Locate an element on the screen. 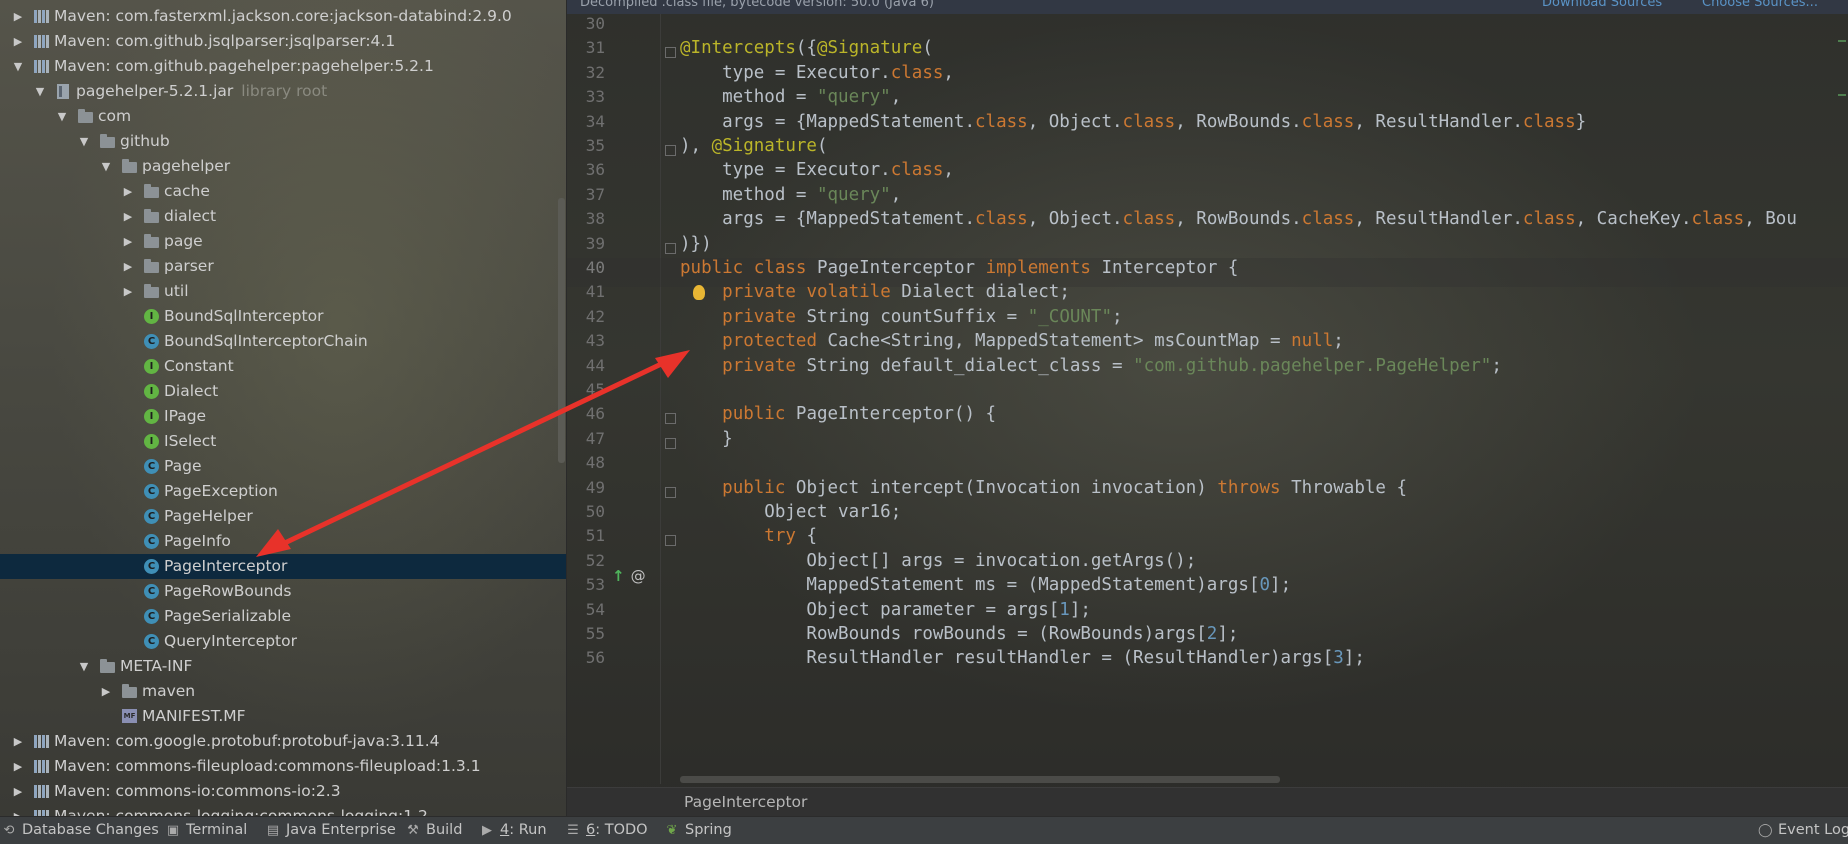 The height and width of the screenshot is (844, 1848). arrow-head-left is located at coordinates (273, 543).